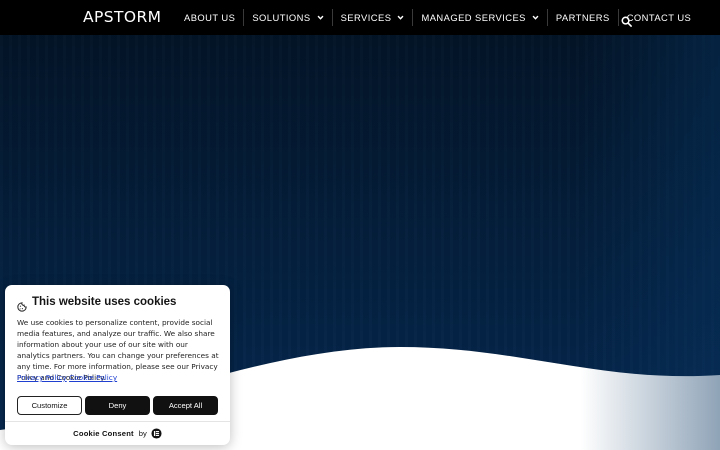 Image resolution: width=720 pixels, height=450 pixels. I want to click on nav-managed-services: MANAGED SERVICES, so click(479, 17).